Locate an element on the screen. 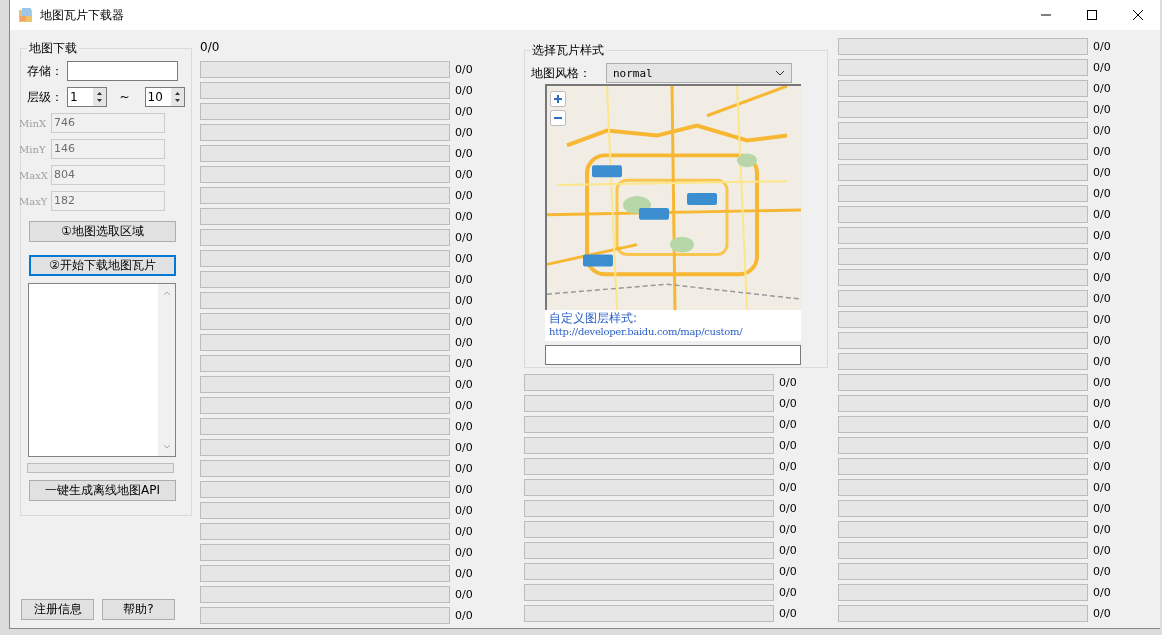 This screenshot has width=1162, height=635. zoom-out-icon is located at coordinates (558, 118).